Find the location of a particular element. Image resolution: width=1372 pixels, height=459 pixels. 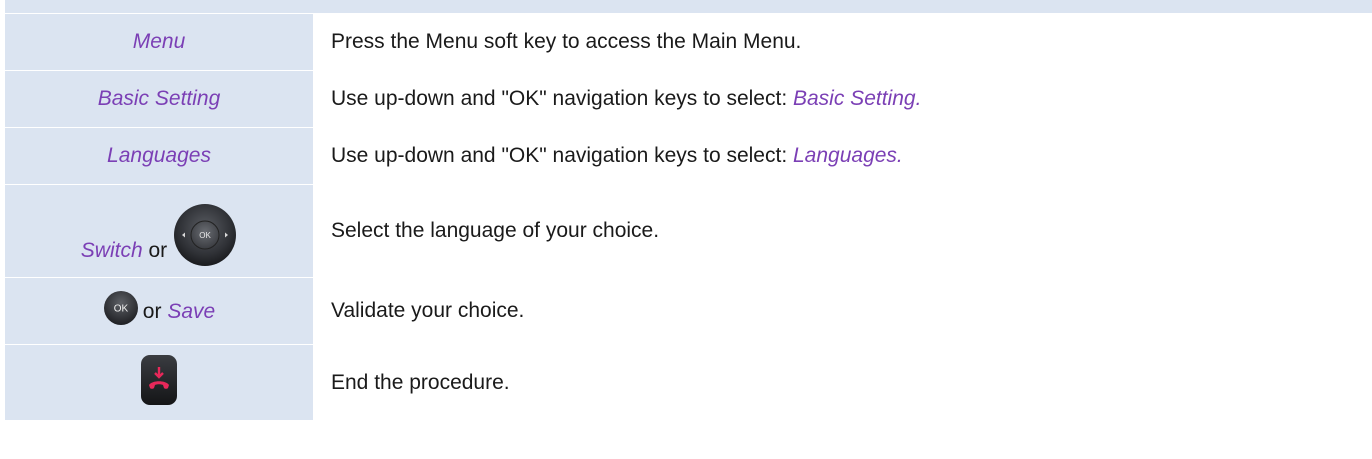

ok-or-save: OK or Save is located at coordinates (159, 308).